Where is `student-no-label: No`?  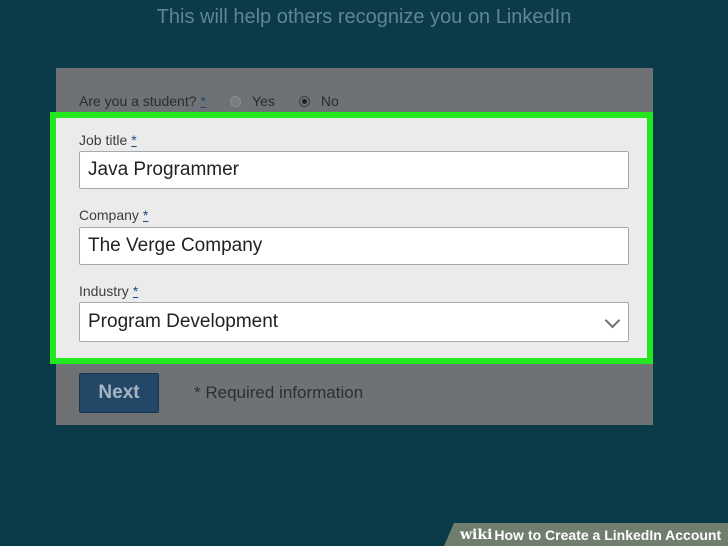
student-no-label: No is located at coordinates (330, 101).